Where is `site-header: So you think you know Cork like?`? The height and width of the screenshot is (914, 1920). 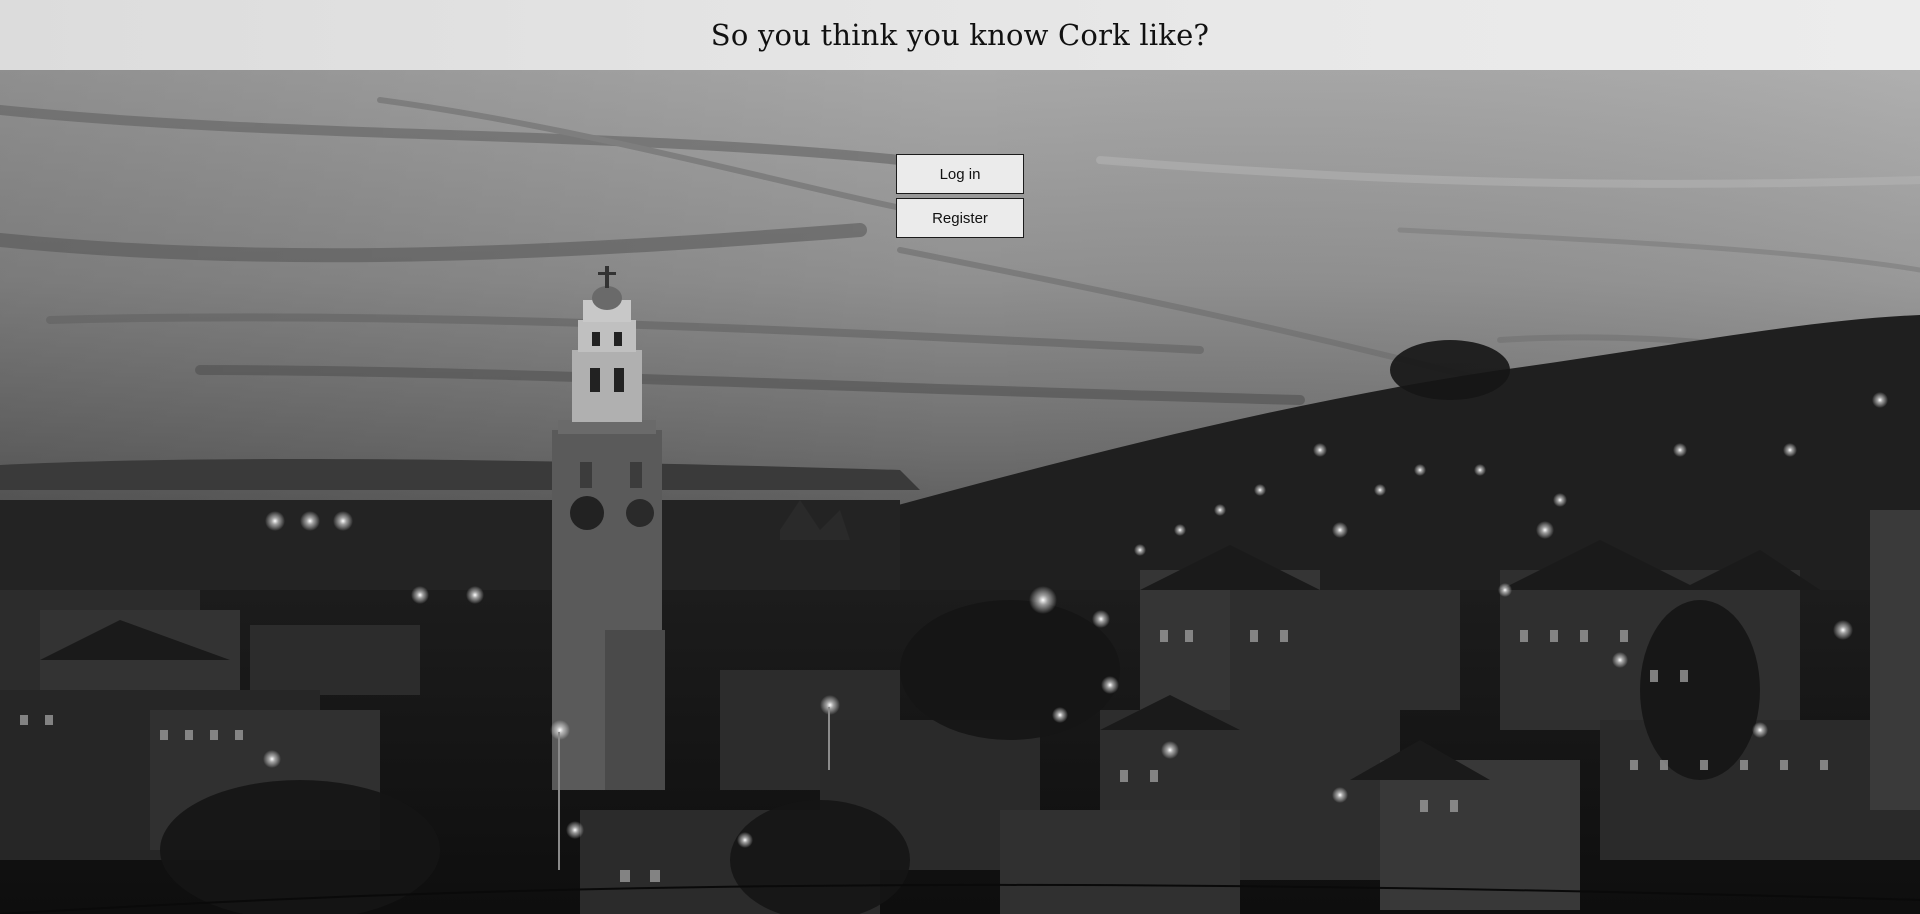
site-header: So you think you know Cork like? is located at coordinates (960, 35).